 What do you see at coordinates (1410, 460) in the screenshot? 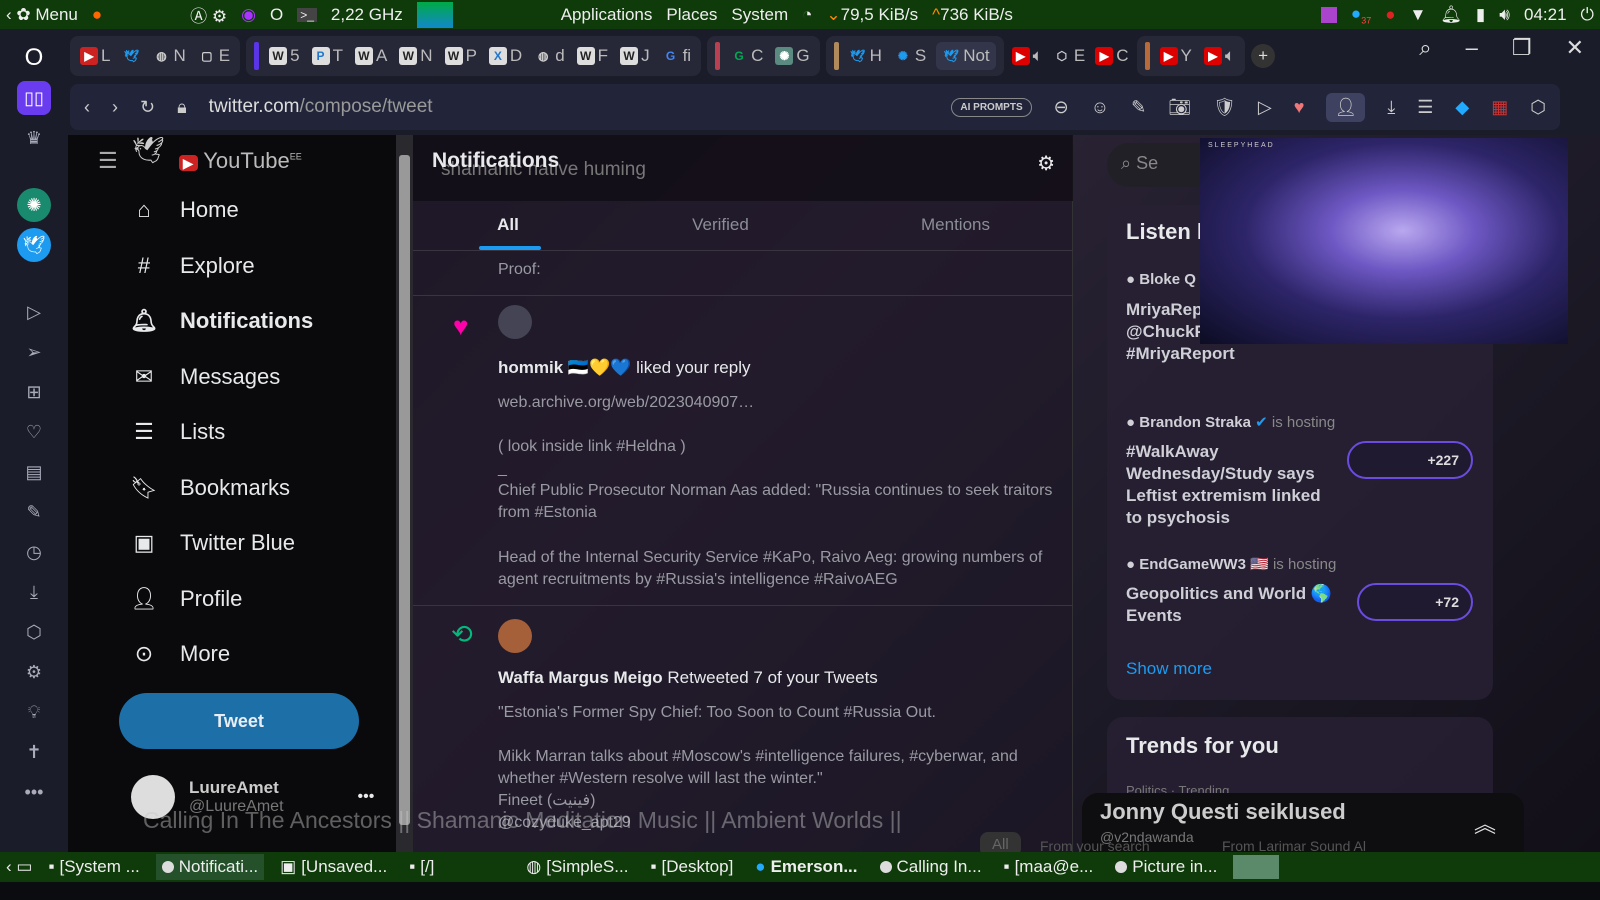
I see `listeners-badge: +227` at bounding box center [1410, 460].